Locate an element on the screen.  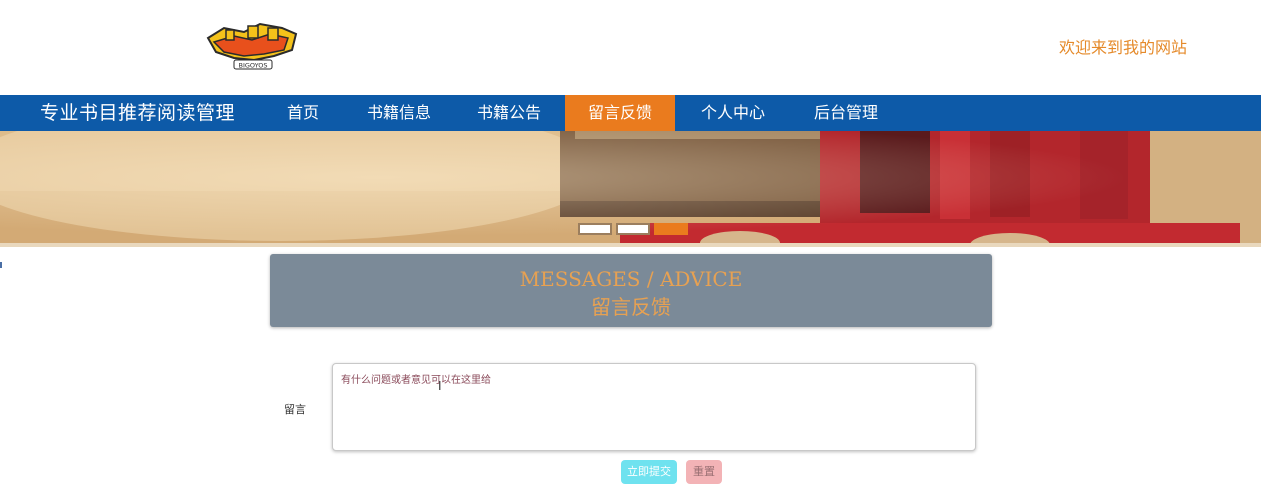
nav-item-profile: 个人中心 is located at coordinates (733, 113).